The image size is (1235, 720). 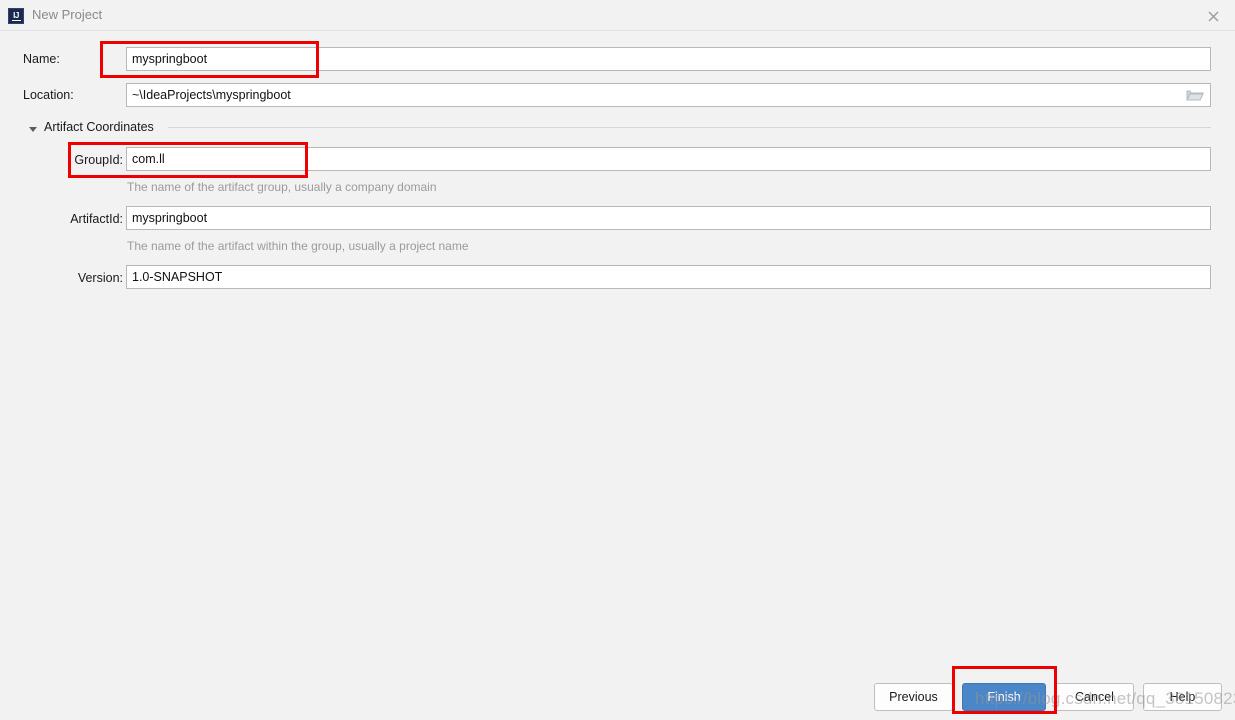 I want to click on window-title: New Project, so click(x=67, y=14).